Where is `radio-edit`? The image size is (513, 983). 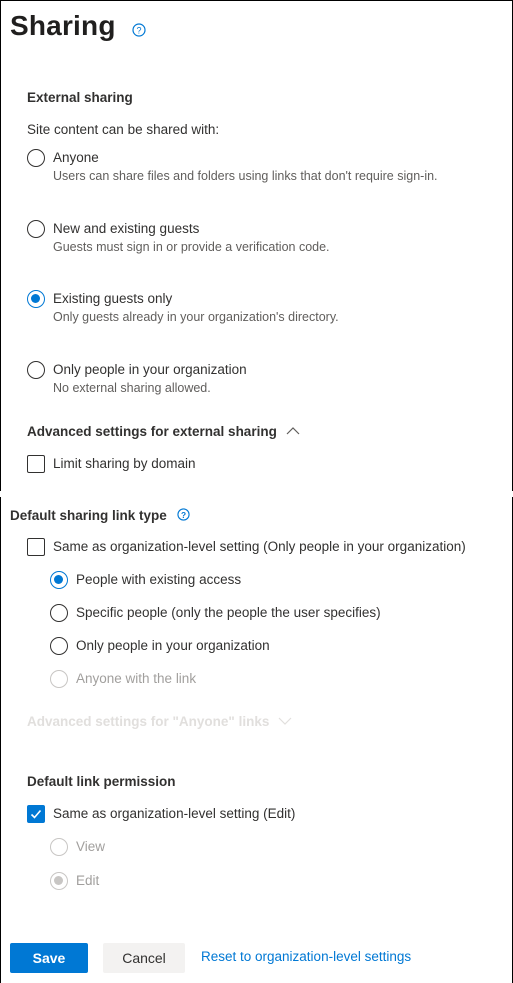 radio-edit is located at coordinates (59, 881).